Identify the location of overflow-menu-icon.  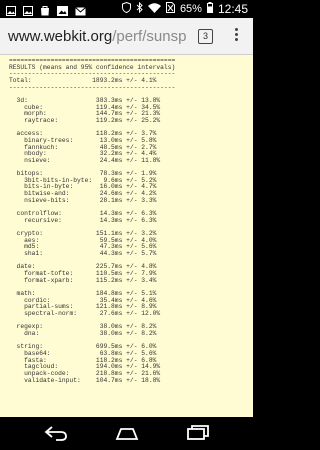
(236, 37).